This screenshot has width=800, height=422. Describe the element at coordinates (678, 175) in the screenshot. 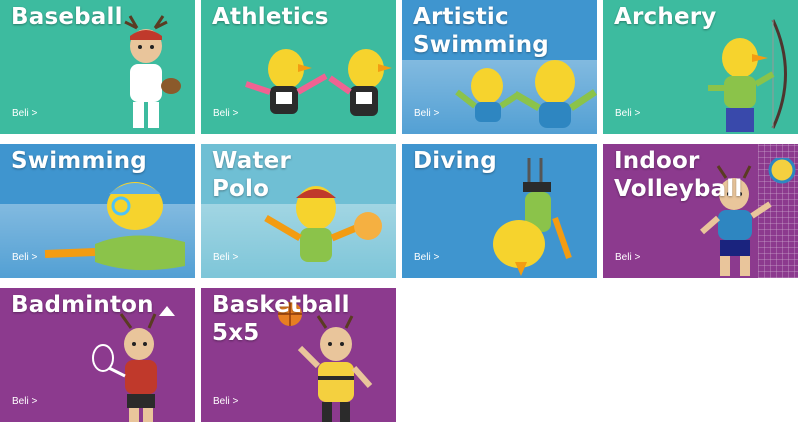

I see `tile-title: Indoor Volleyball` at that location.